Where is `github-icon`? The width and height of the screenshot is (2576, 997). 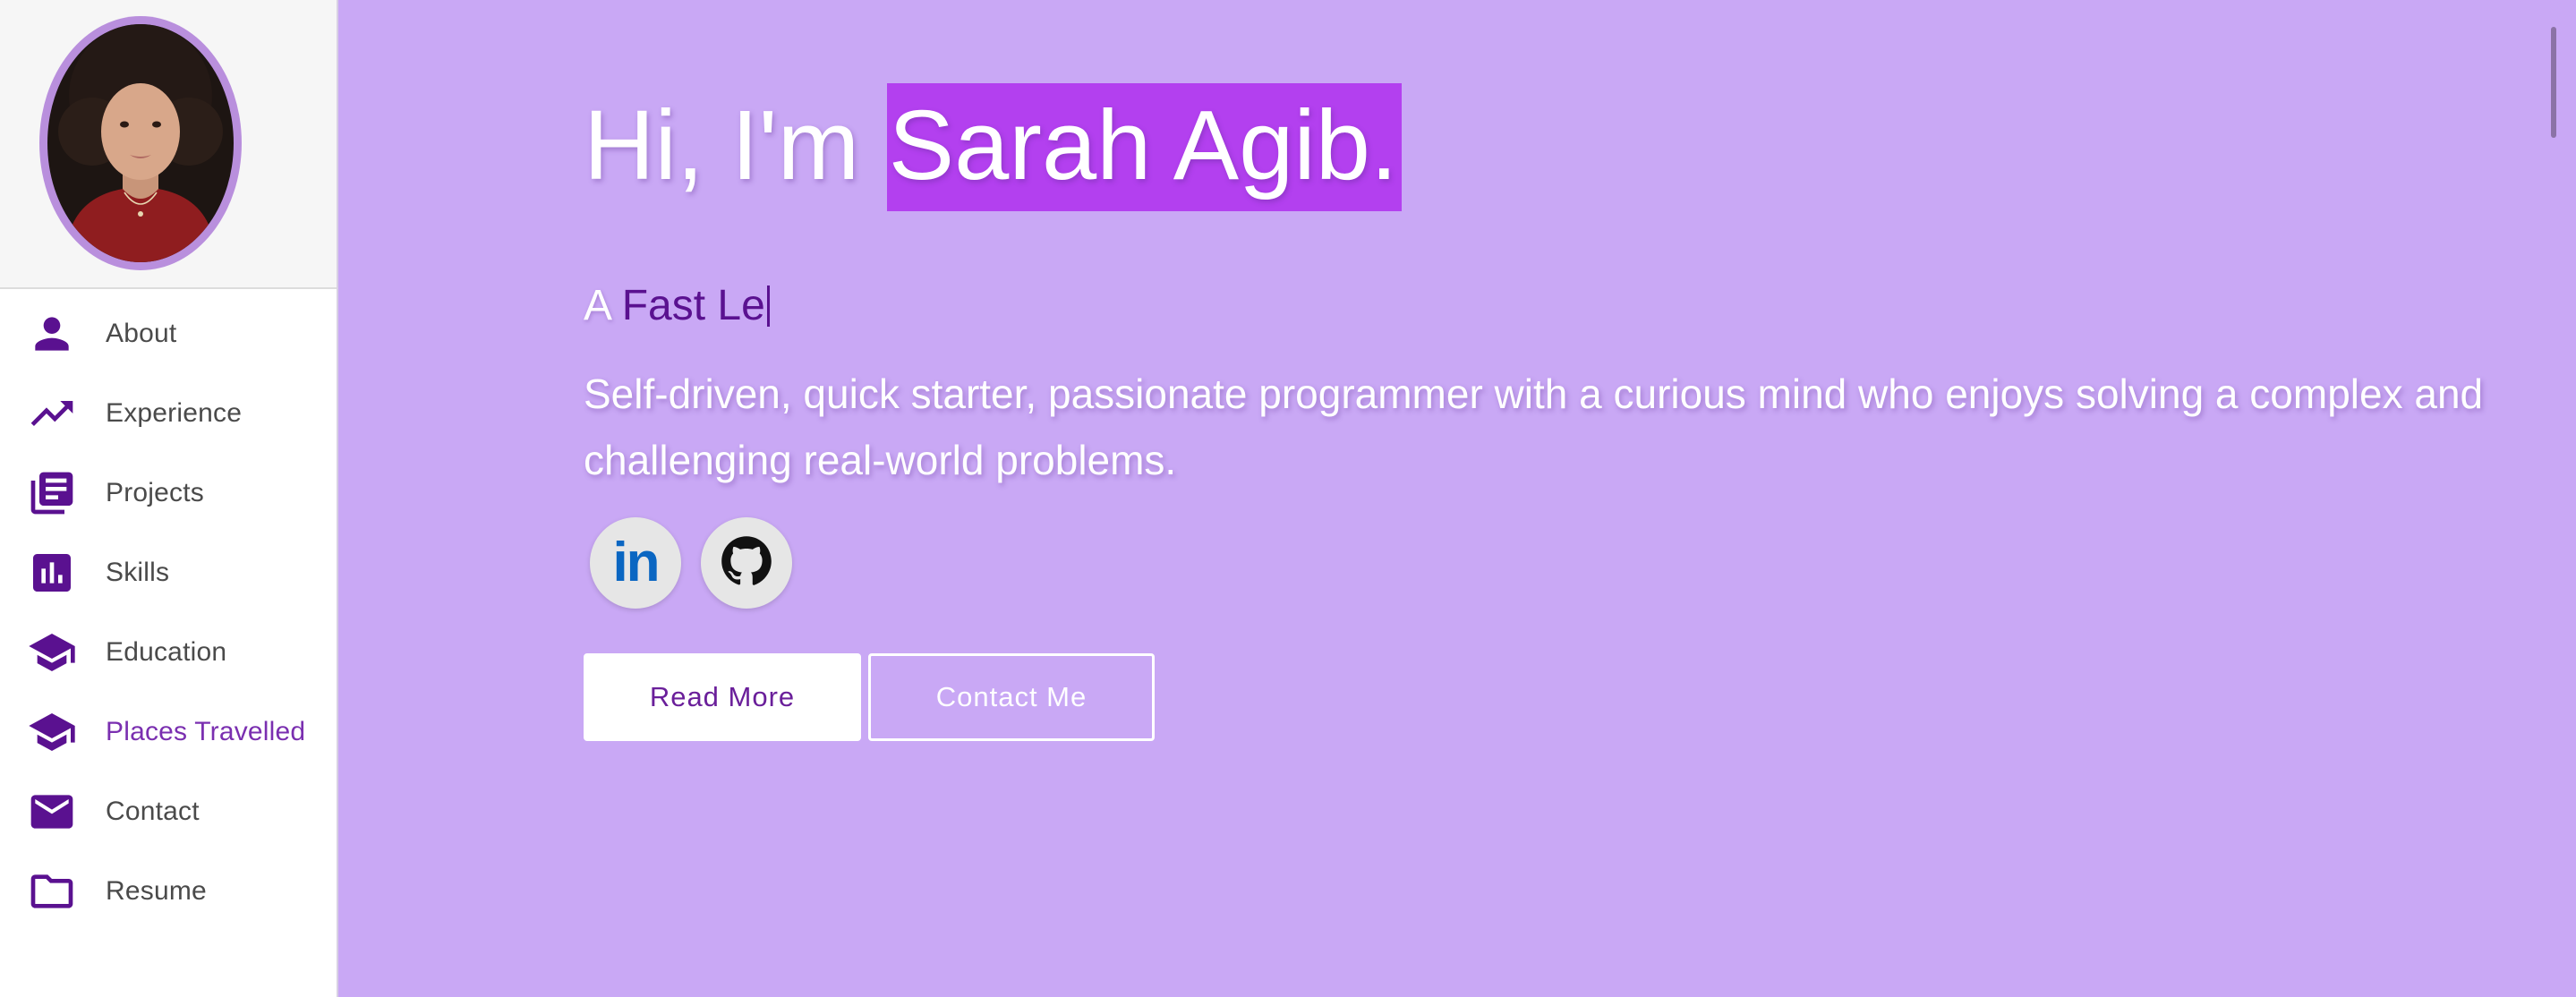
github-icon is located at coordinates (746, 563).